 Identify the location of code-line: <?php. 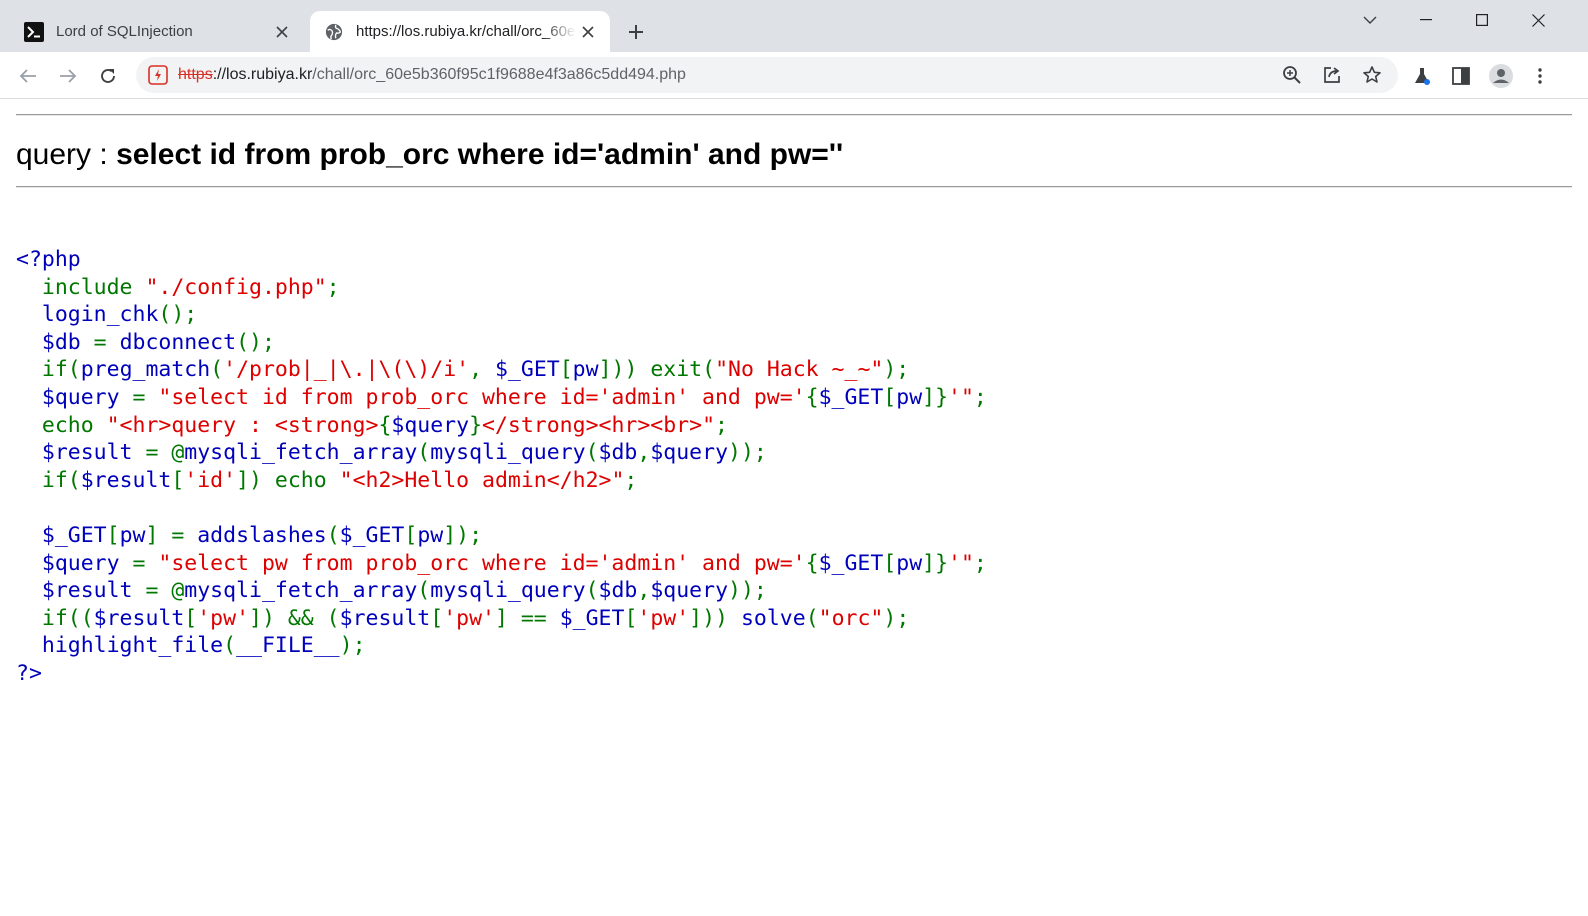
(501, 260).